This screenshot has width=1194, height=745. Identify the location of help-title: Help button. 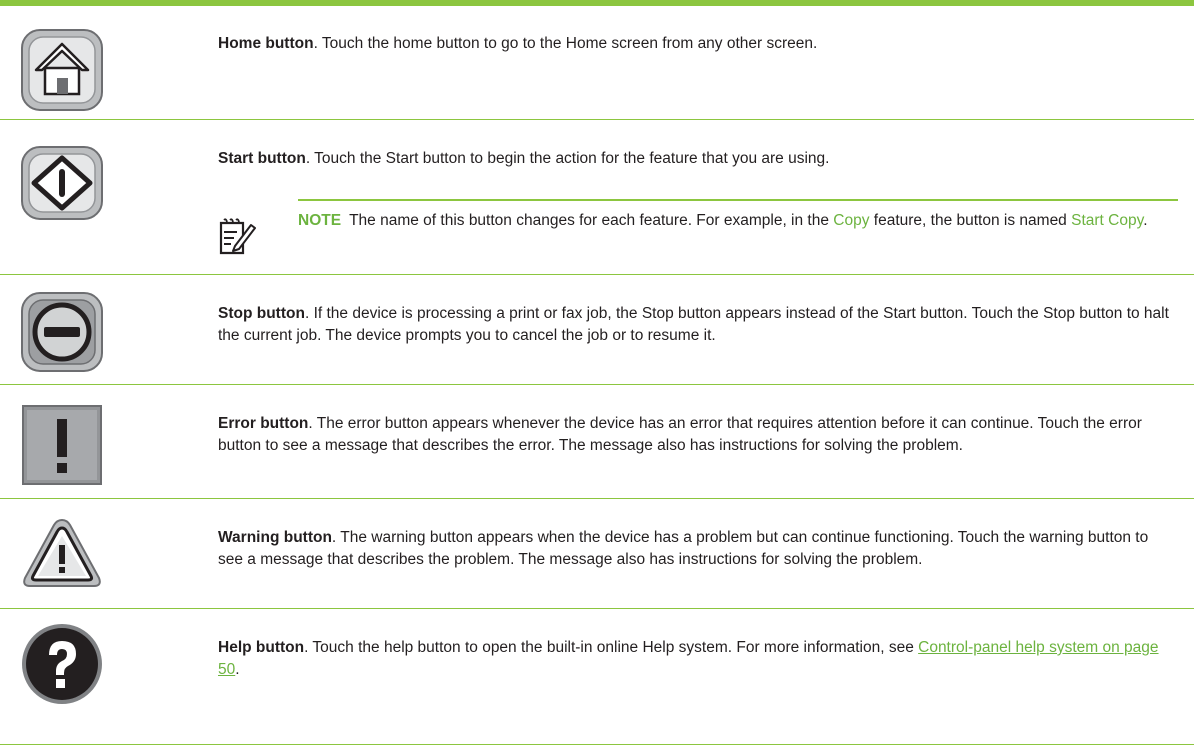
(261, 647).